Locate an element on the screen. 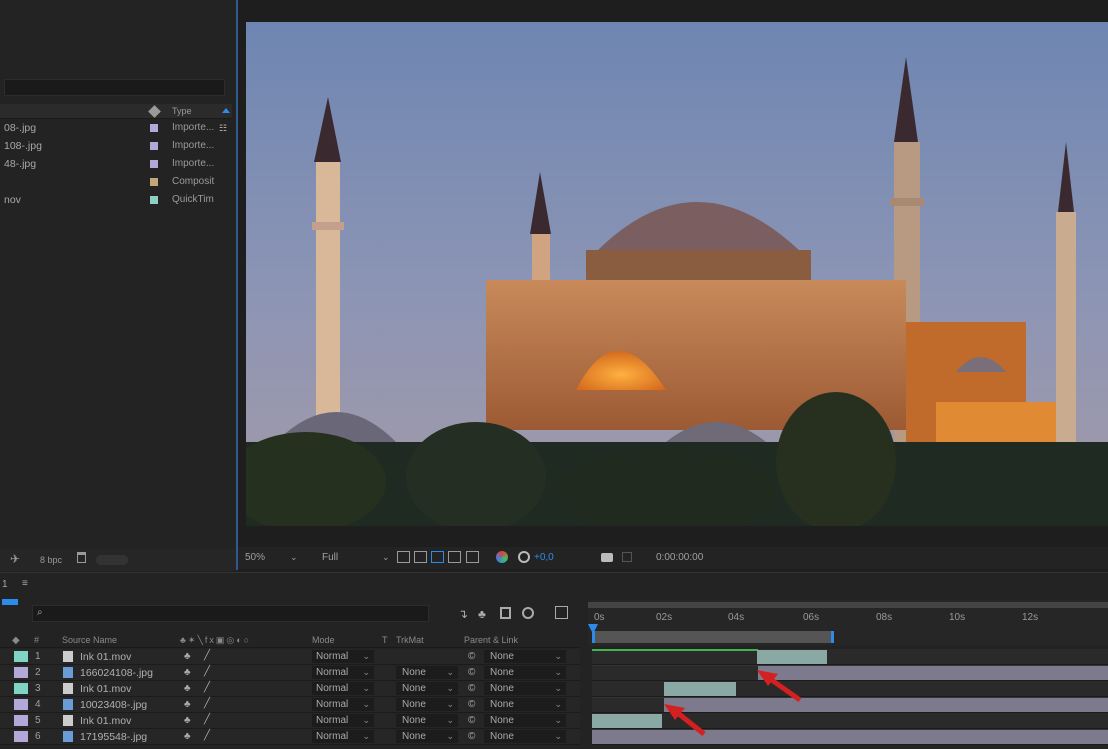 The width and height of the screenshot is (1108, 749). project-item: nov QuickTim is located at coordinates (116, 200).